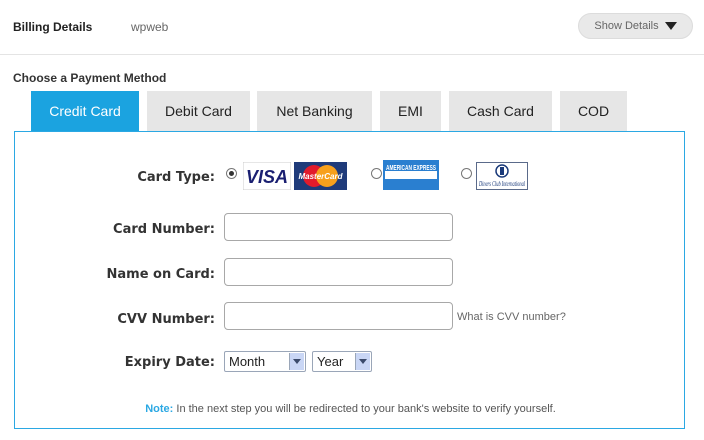 This screenshot has height=440, width=704. Describe the element at coordinates (411, 167) in the screenshot. I see `amex-logo-text: AMERICAN EXPRESS` at that location.